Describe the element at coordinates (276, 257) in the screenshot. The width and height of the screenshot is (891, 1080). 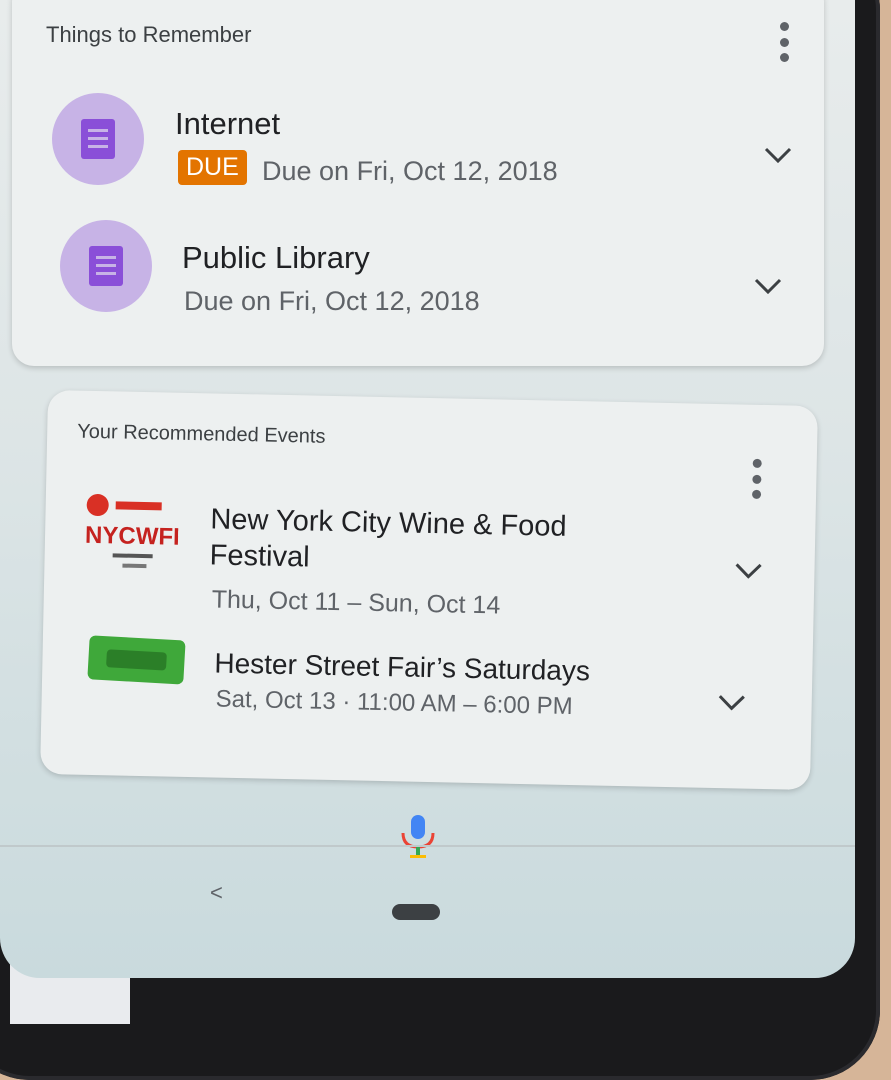
I see `item-title: Public Library` at that location.